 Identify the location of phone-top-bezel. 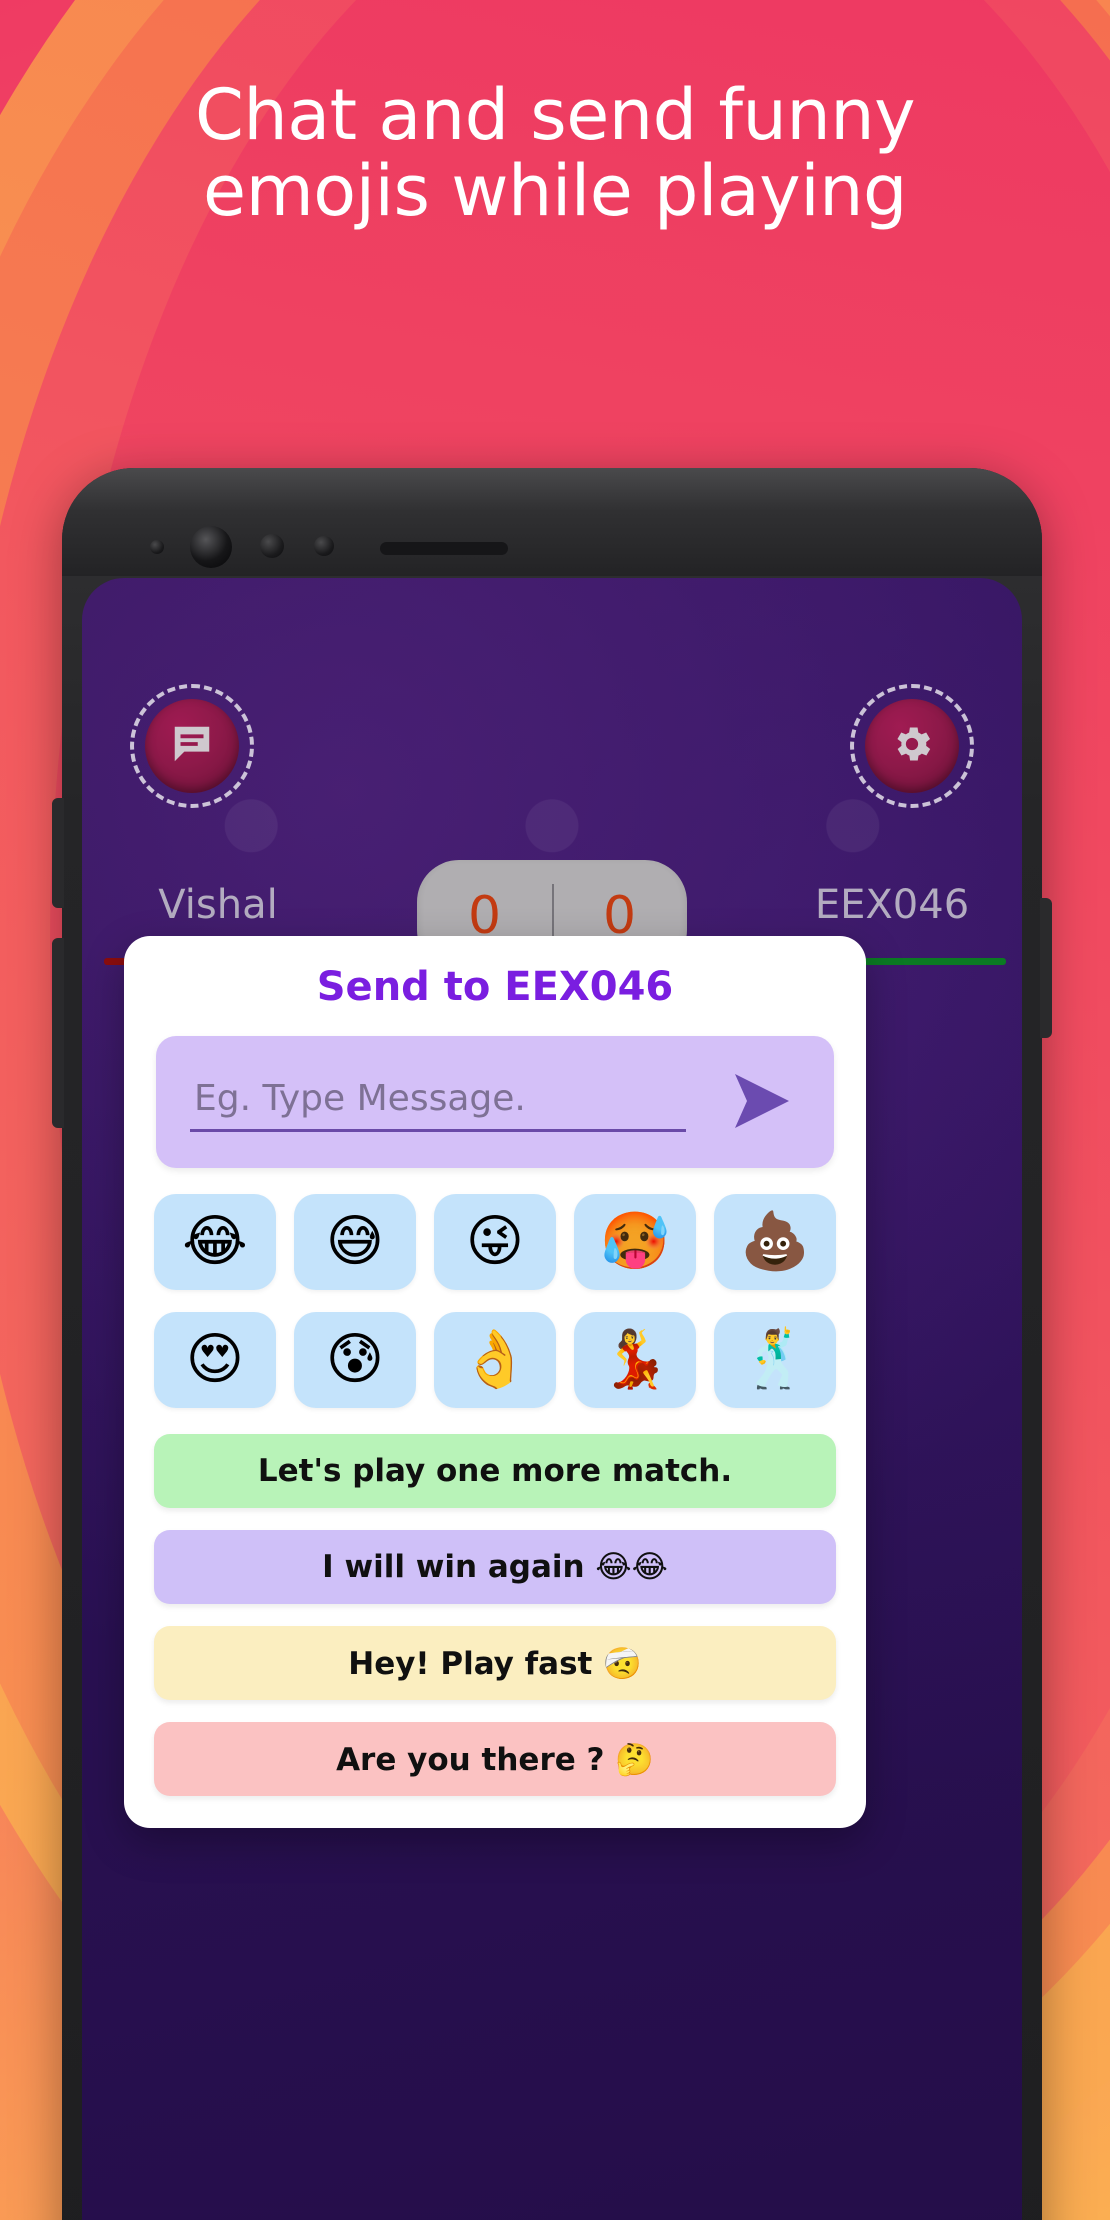
(552, 522).